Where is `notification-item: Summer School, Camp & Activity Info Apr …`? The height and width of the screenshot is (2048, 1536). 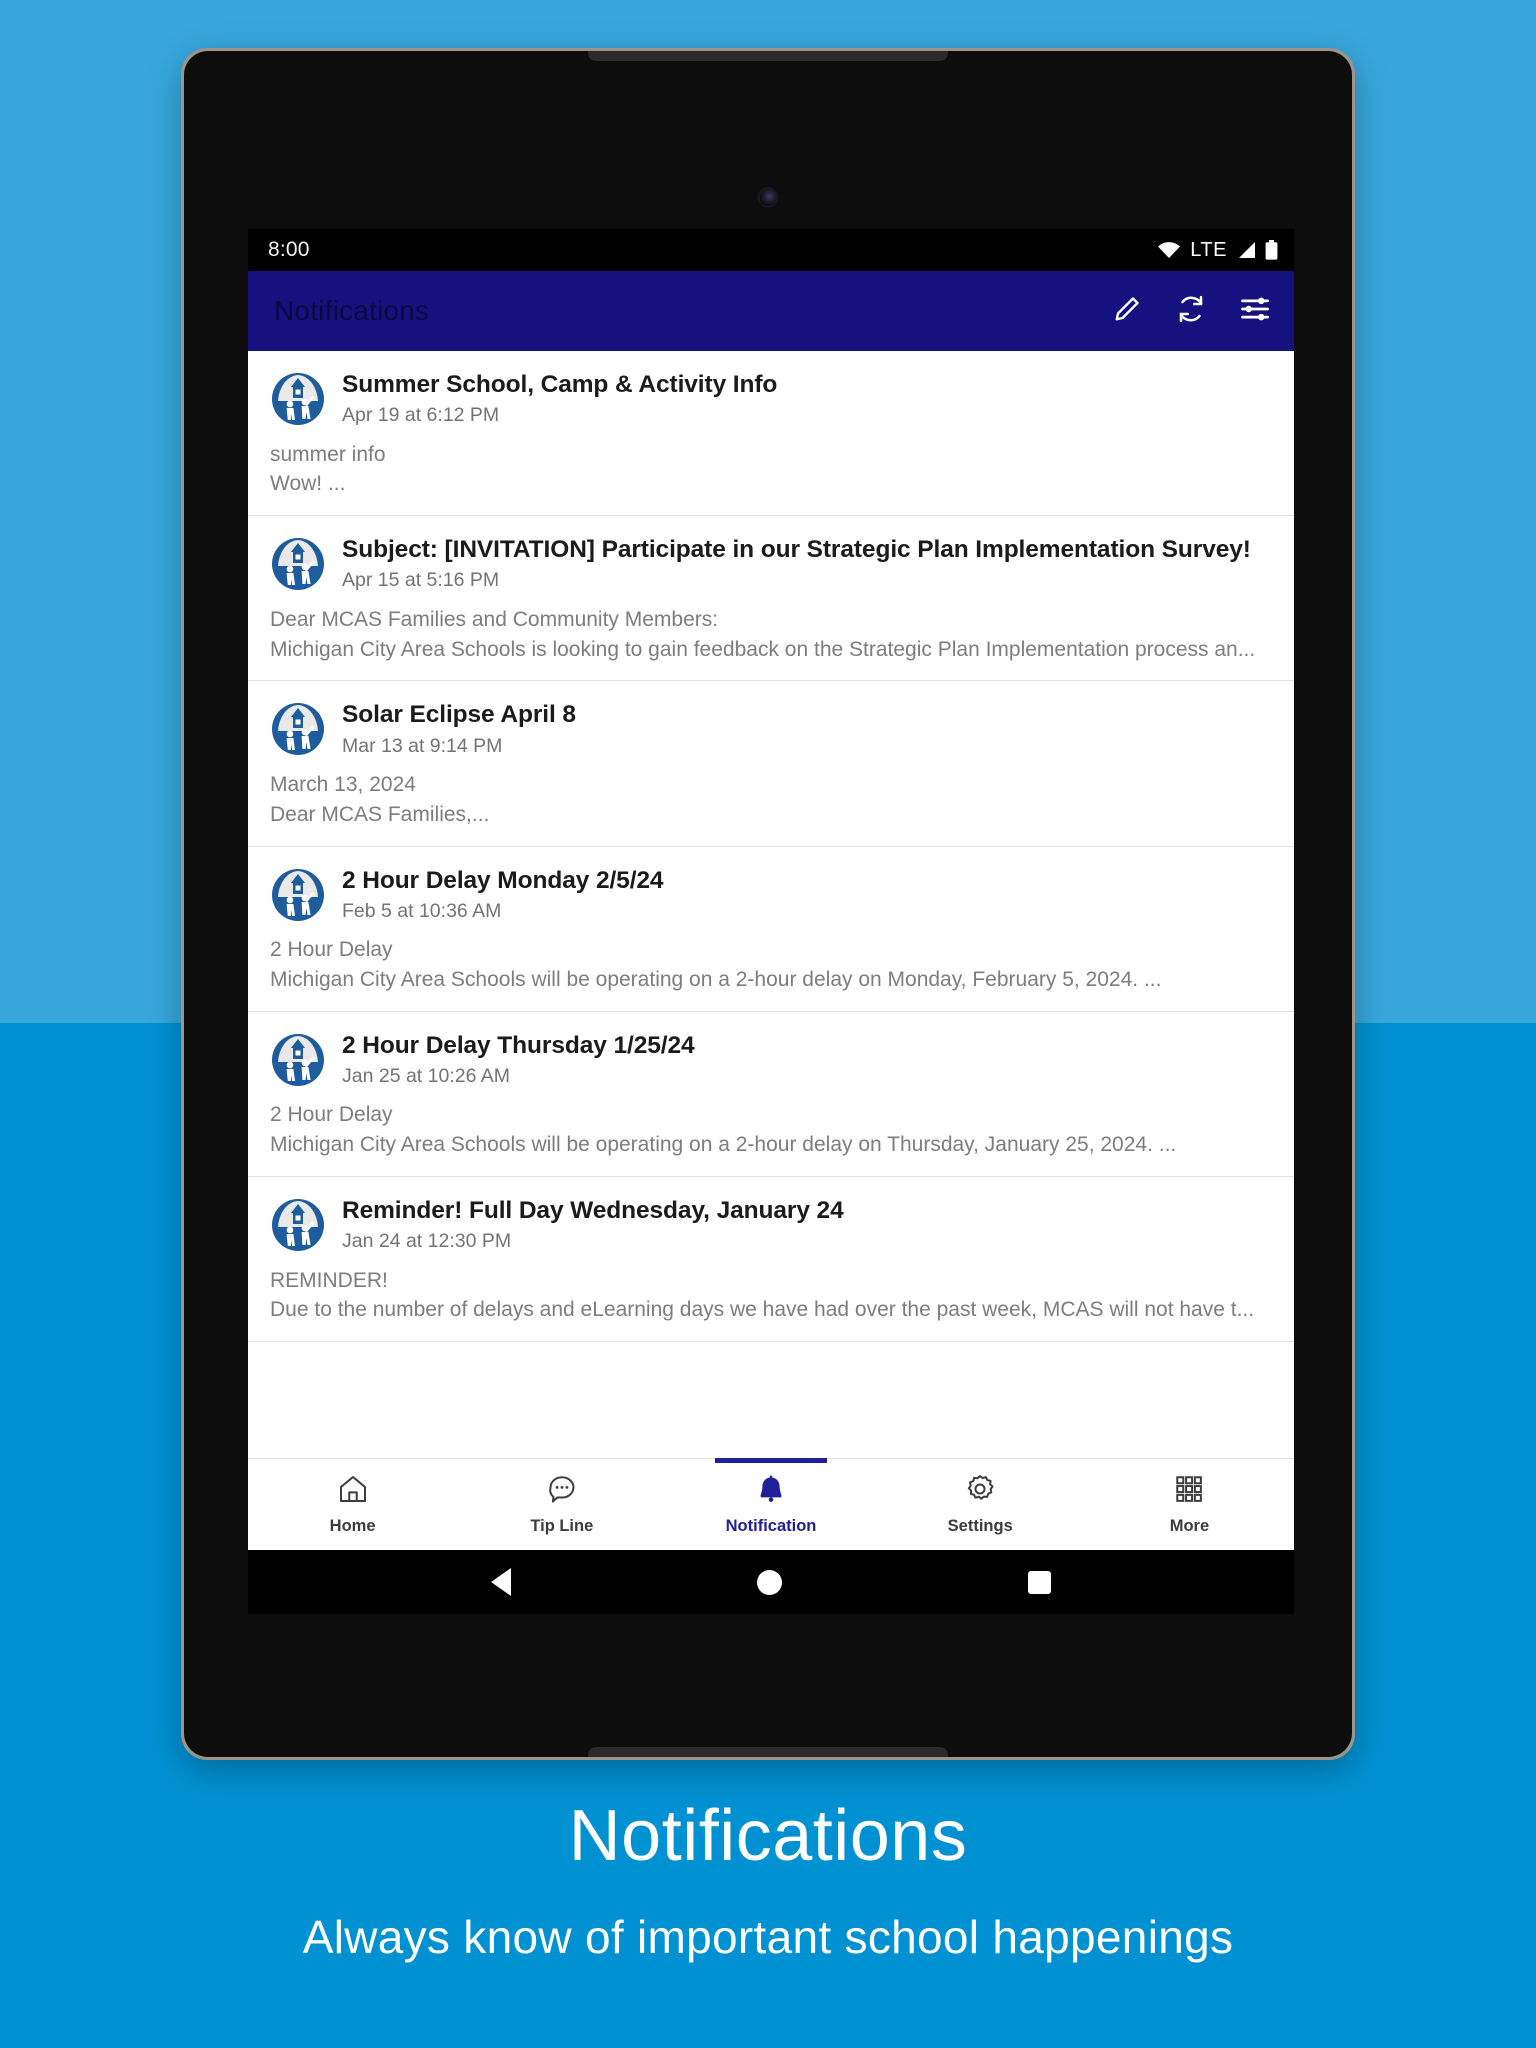 notification-item: Summer School, Camp & Activity Info Apr … is located at coordinates (771, 434).